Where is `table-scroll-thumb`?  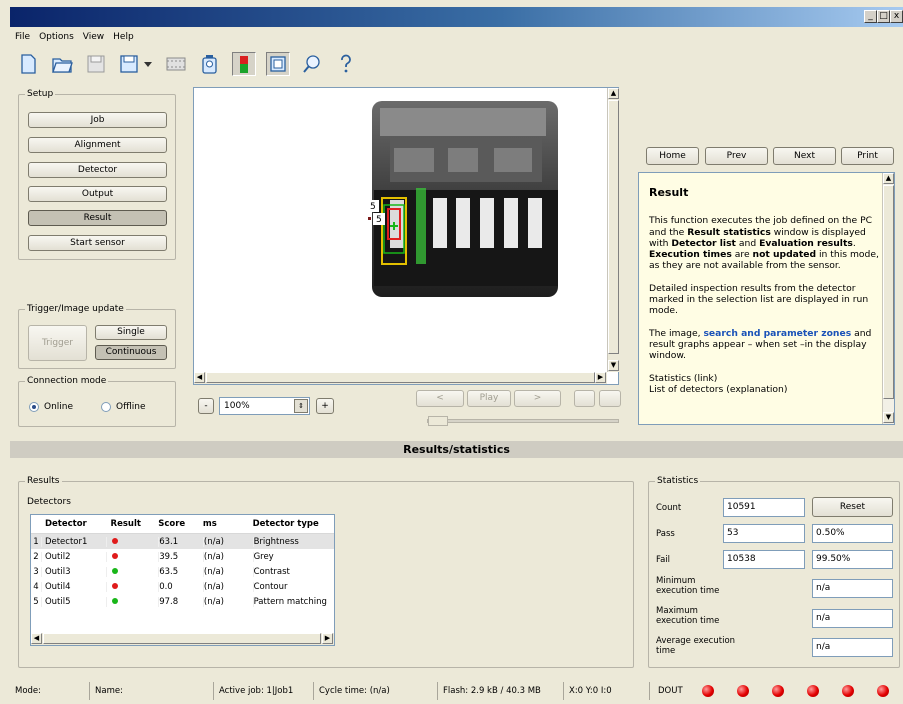 table-scroll-thumb is located at coordinates (182, 638).